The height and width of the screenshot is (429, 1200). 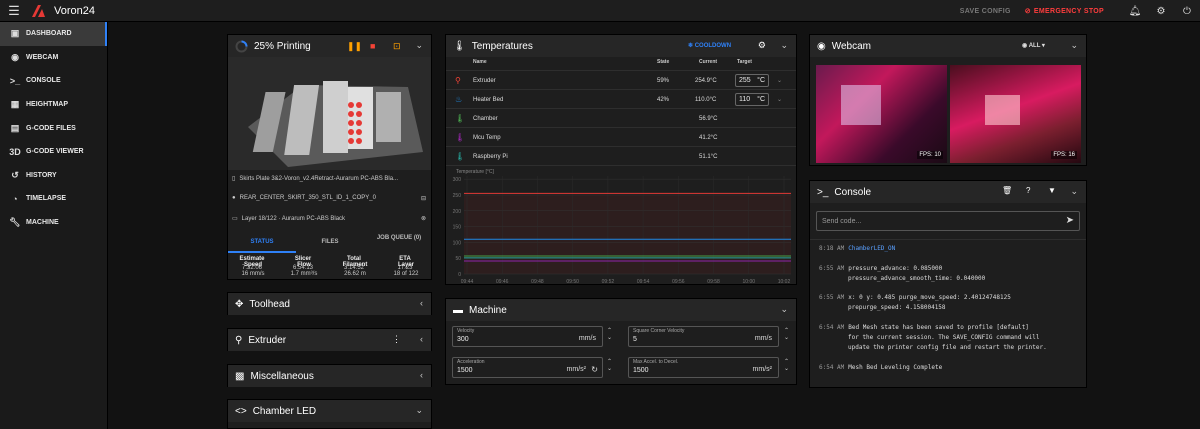 What do you see at coordinates (691, 46) in the screenshot?
I see `snowflake-icon: ❄` at bounding box center [691, 46].